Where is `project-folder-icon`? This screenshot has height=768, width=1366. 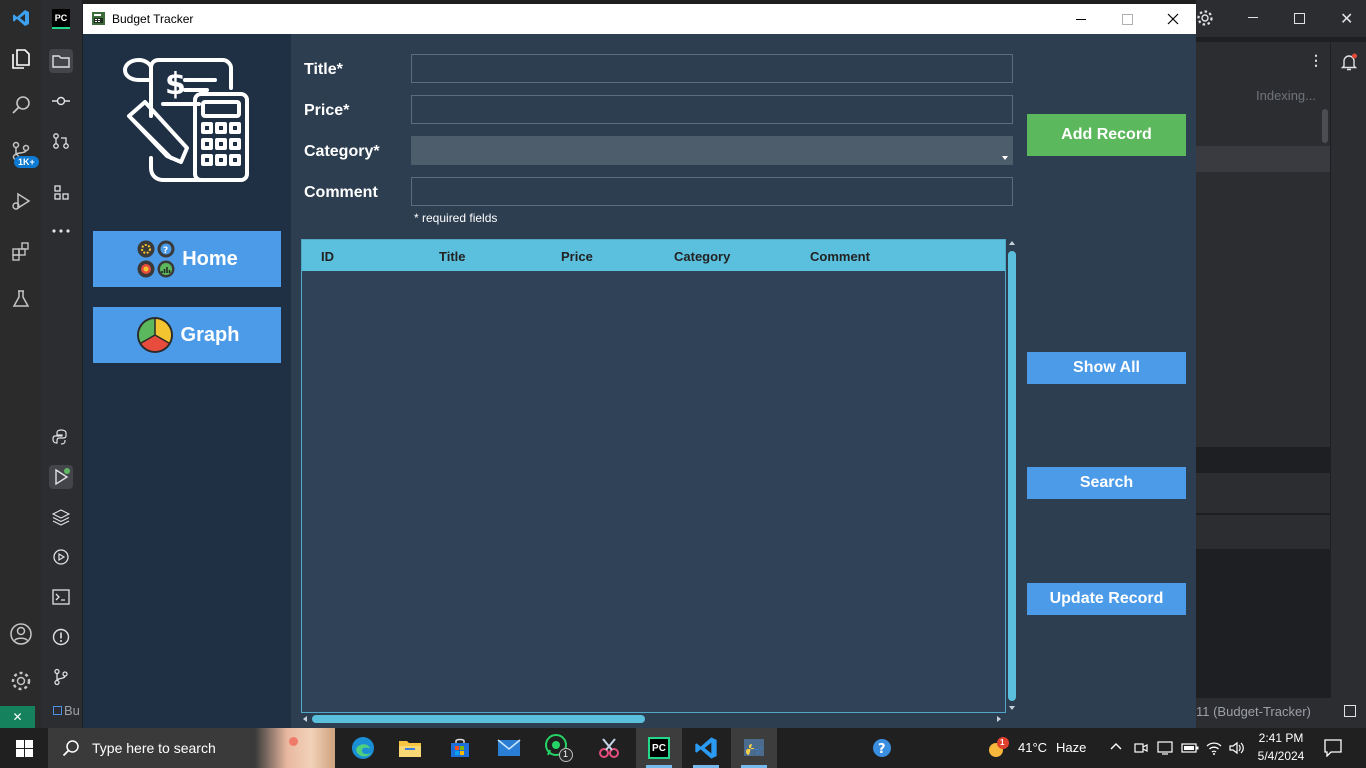
project-folder-icon is located at coordinates (61, 61).